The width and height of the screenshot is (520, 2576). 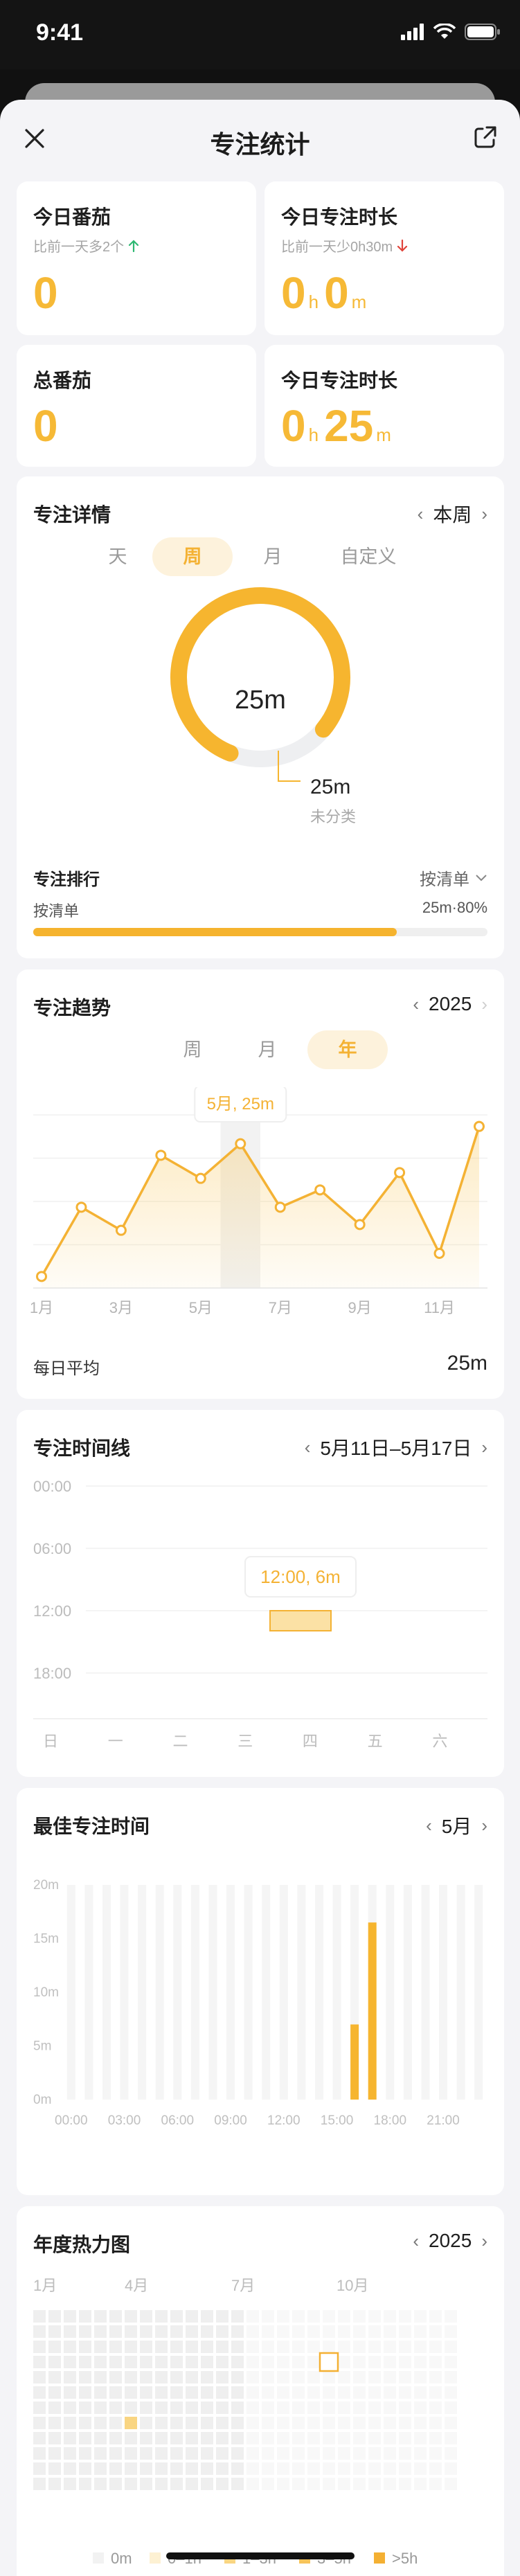 What do you see at coordinates (453, 878) in the screenshot?
I see `ranking-sort-select: 按清单` at bounding box center [453, 878].